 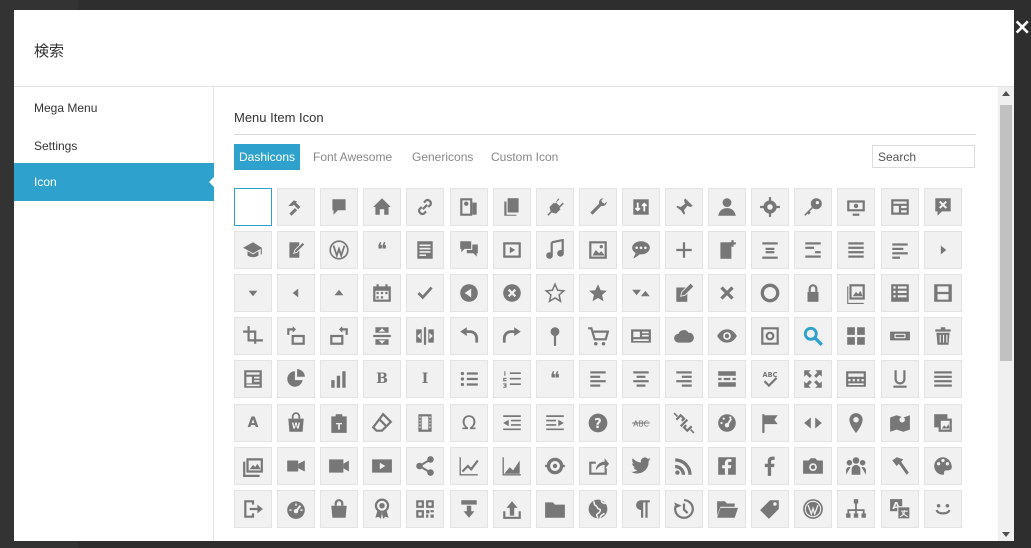 I want to click on icon-option-none, so click(x=253, y=207).